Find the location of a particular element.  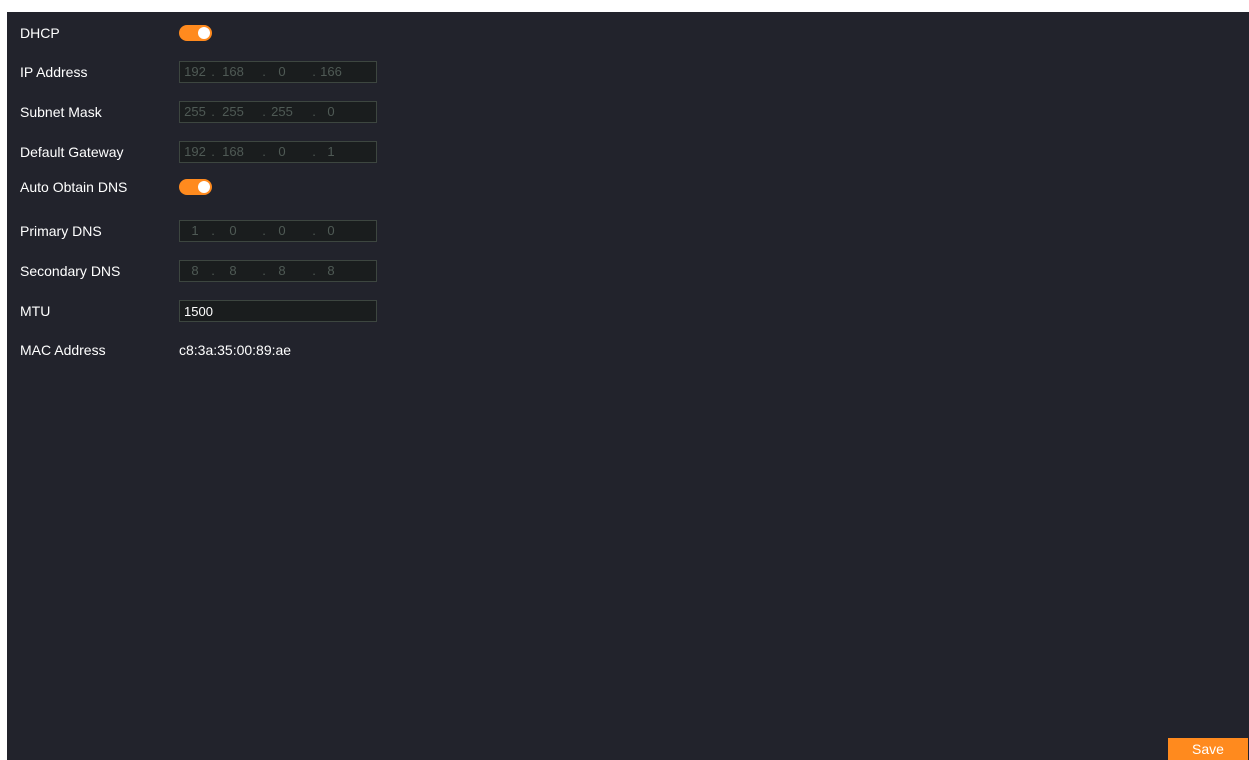

ip-octet-3: 8 is located at coordinates (282, 270).